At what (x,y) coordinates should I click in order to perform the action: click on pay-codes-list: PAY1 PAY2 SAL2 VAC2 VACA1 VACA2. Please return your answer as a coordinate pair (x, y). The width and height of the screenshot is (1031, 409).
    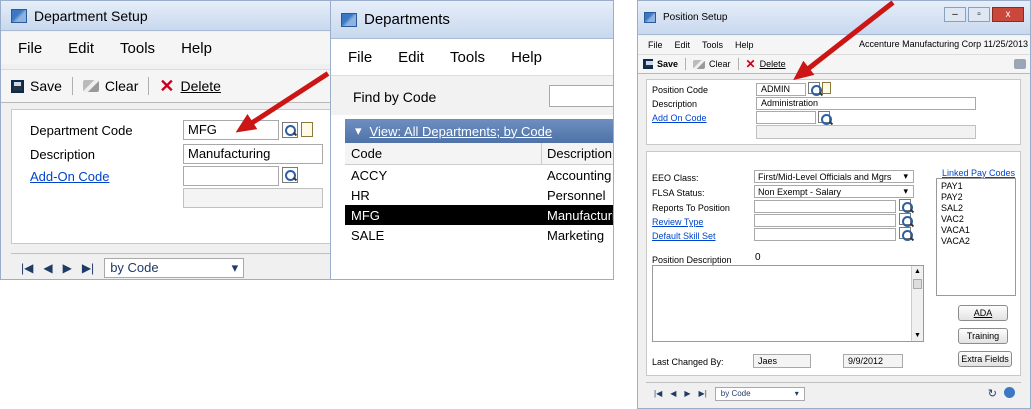
    Looking at the image, I should click on (976, 237).